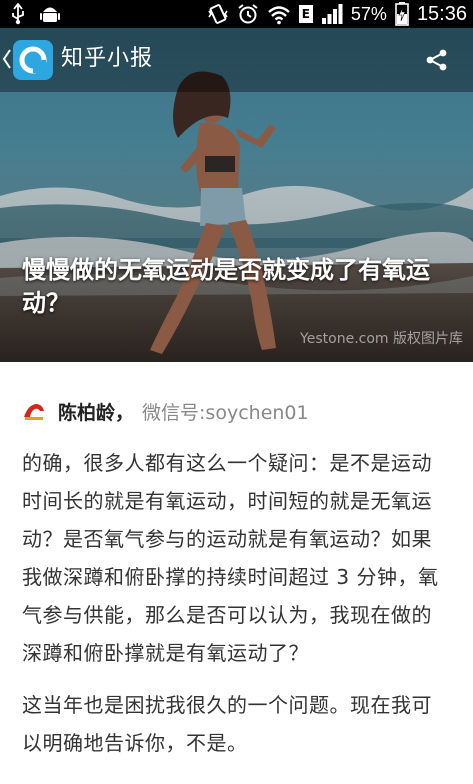 Image resolution: width=473 pixels, height=784 pixels. What do you see at coordinates (218, 14) in the screenshot?
I see `vibrate-icon` at bounding box center [218, 14].